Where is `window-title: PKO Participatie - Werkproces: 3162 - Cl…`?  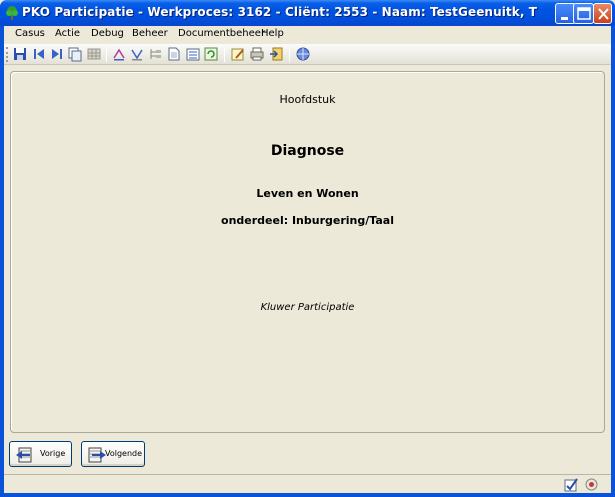
window-title: PKO Participatie - Werkproces: 3162 - Cl… is located at coordinates (280, 12).